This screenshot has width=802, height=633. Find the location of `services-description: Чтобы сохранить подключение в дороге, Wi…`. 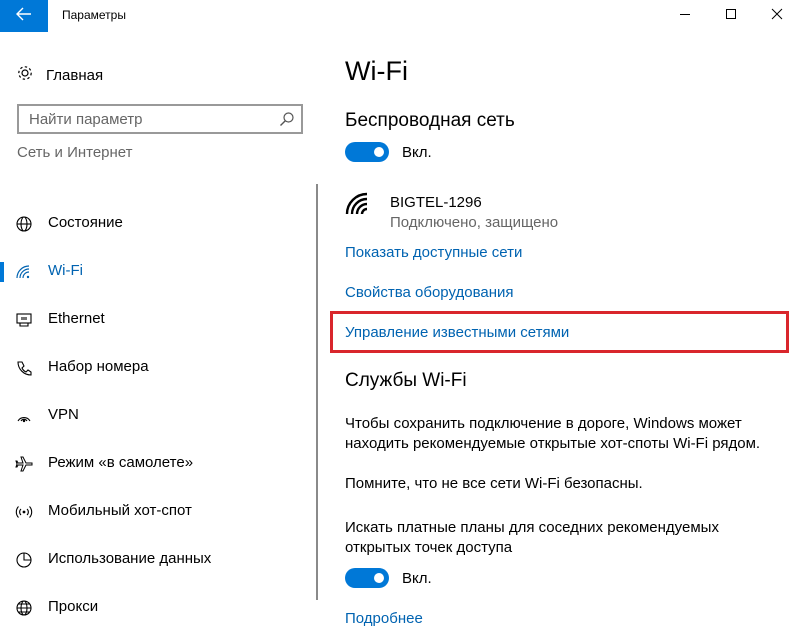

services-description: Чтобы сохранить подключение в дороге, Wi… is located at coordinates (553, 433).